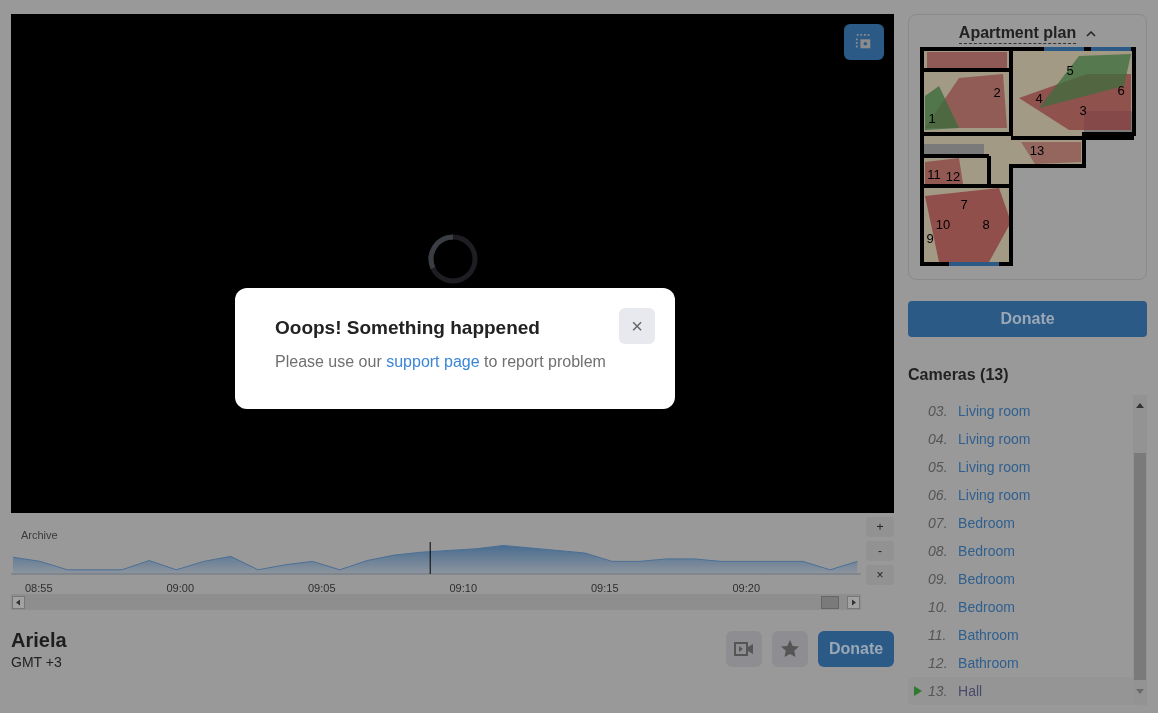  I want to click on time-tick: 09:15, so click(605, 588).